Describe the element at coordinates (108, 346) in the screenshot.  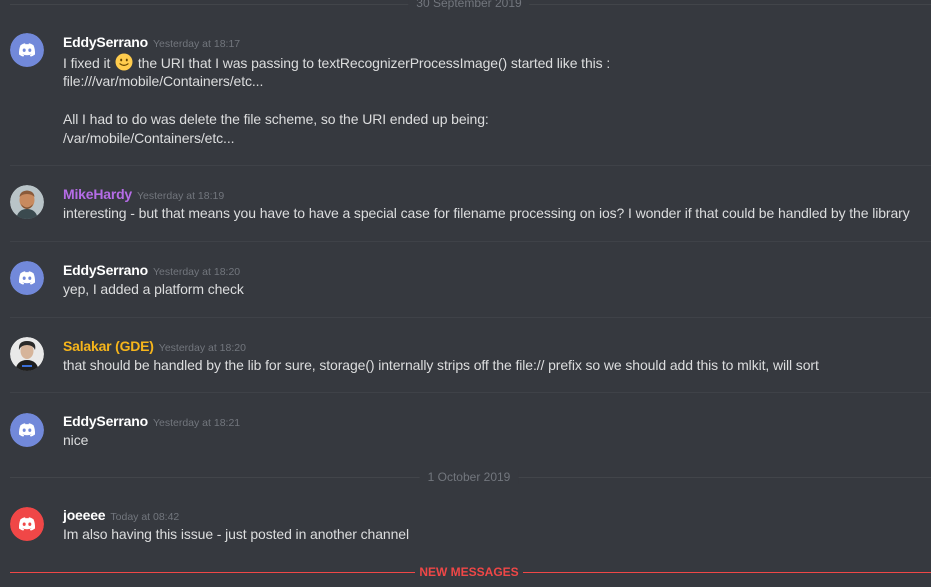
I see `username: Salakar (GDE)` at that location.